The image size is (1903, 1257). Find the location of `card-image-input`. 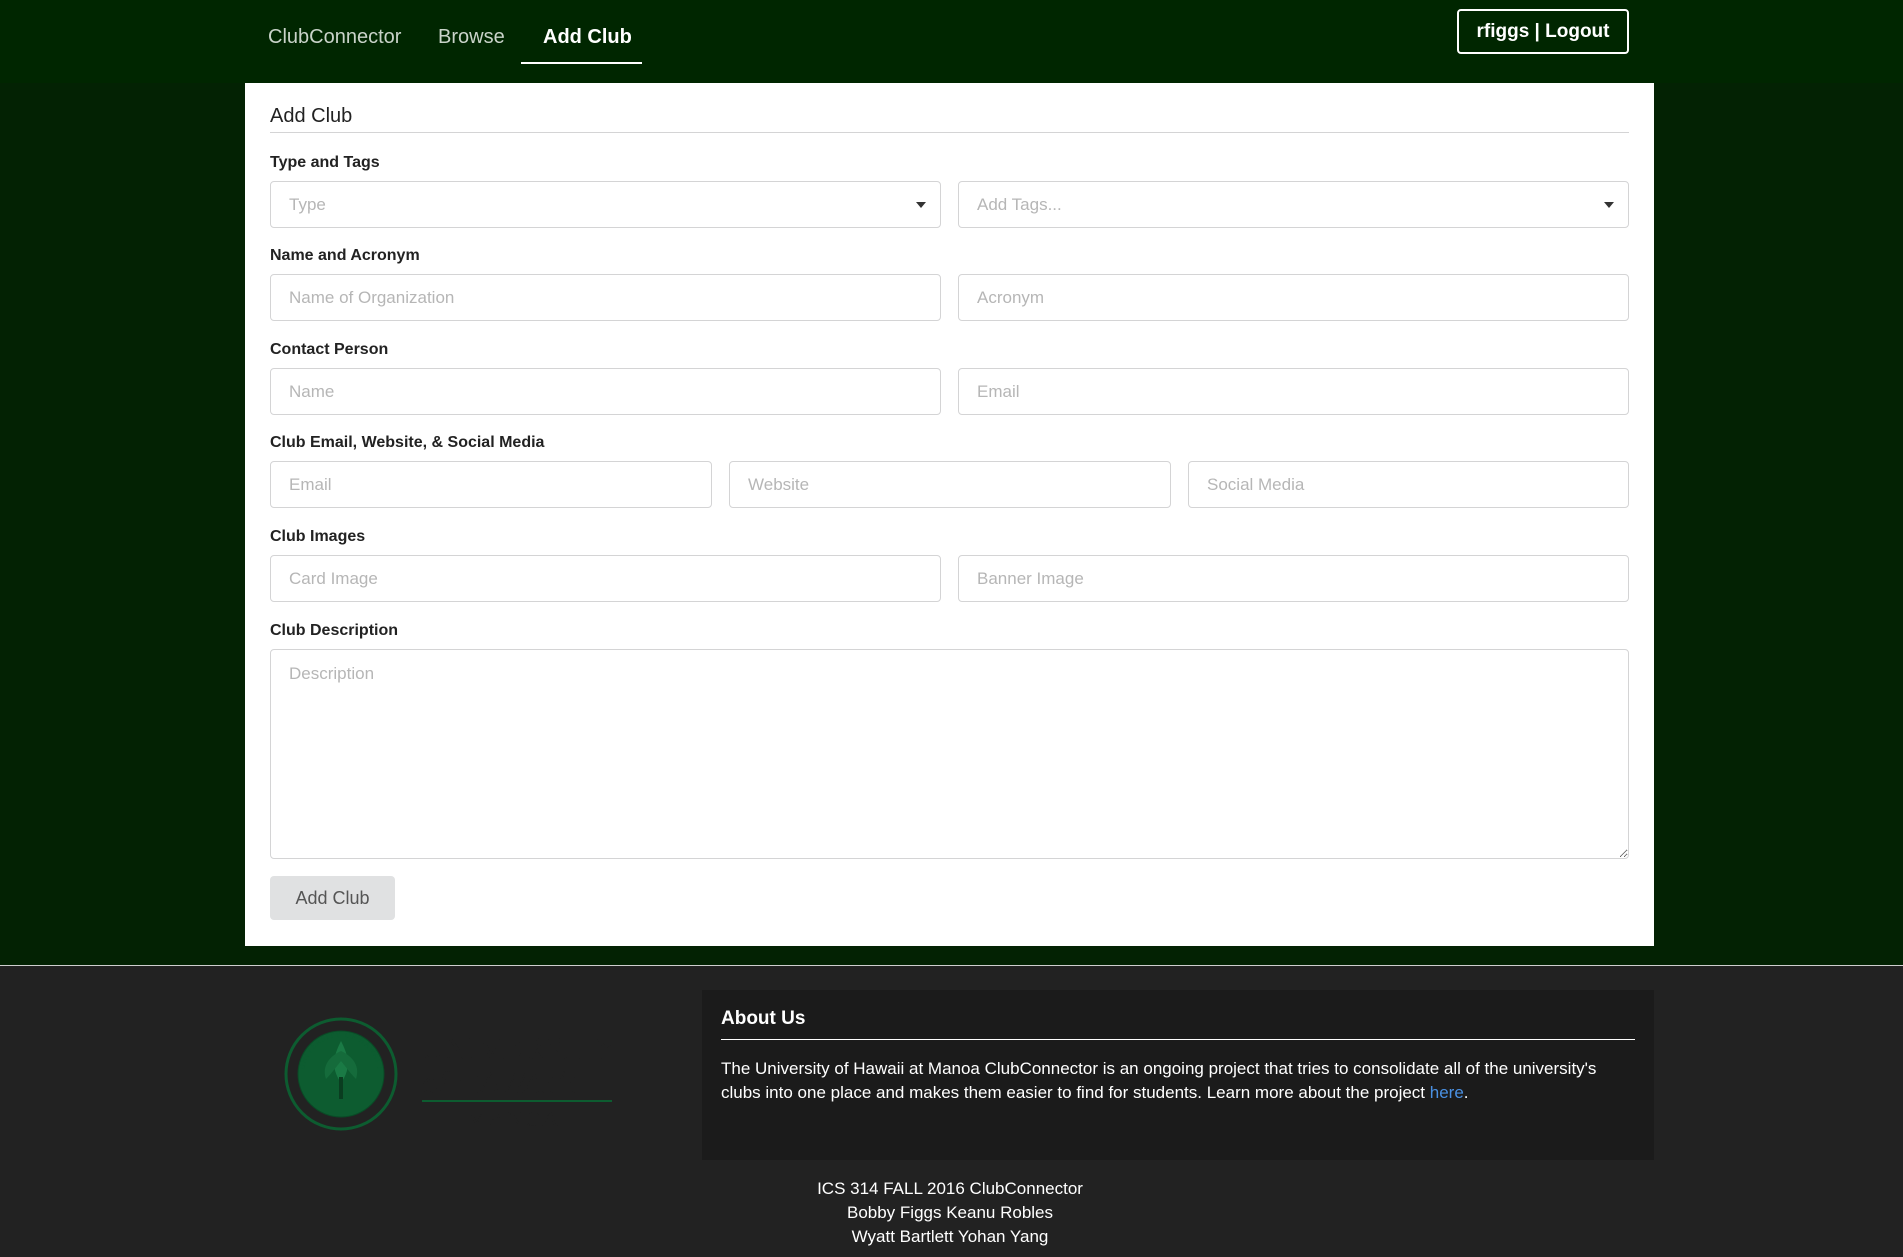

card-image-input is located at coordinates (605, 578).